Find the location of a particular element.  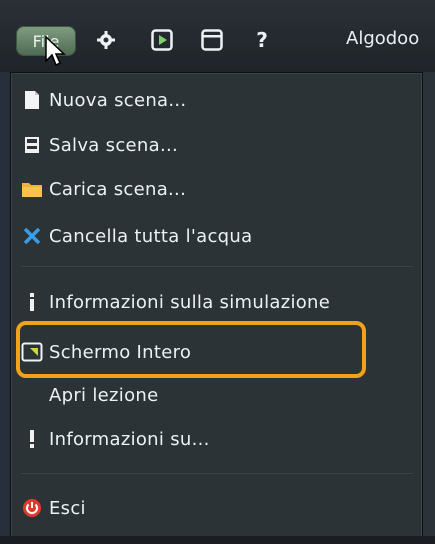

play-icon is located at coordinates (162, 40).